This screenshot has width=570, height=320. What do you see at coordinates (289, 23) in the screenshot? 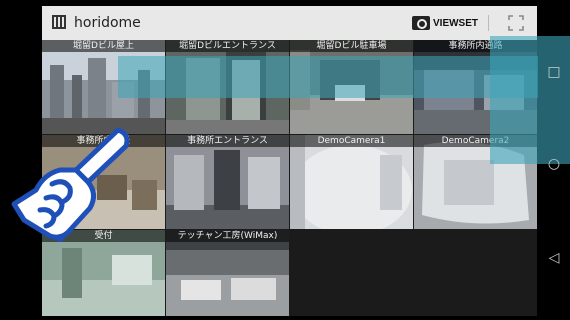
I see `app-bar: horidome VIEWSET` at bounding box center [289, 23].